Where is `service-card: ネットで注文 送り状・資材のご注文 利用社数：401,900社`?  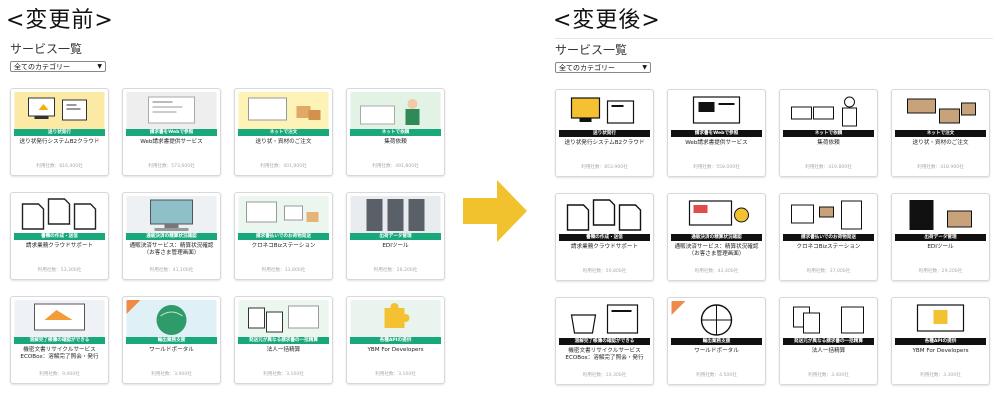 service-card: ネットで注文 送り状・資材のご注文 利用社数：401,900社 is located at coordinates (283, 132).